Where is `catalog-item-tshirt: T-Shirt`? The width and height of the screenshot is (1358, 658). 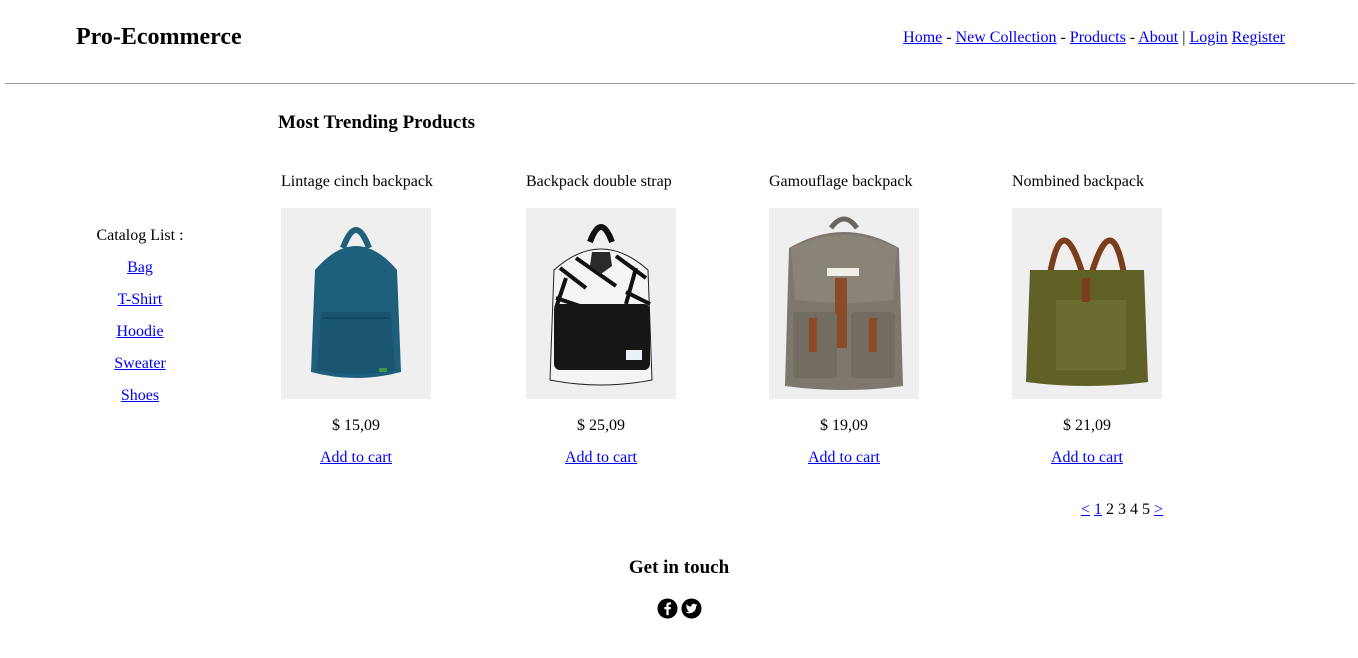
catalog-item-tshirt: T-Shirt is located at coordinates (140, 300).